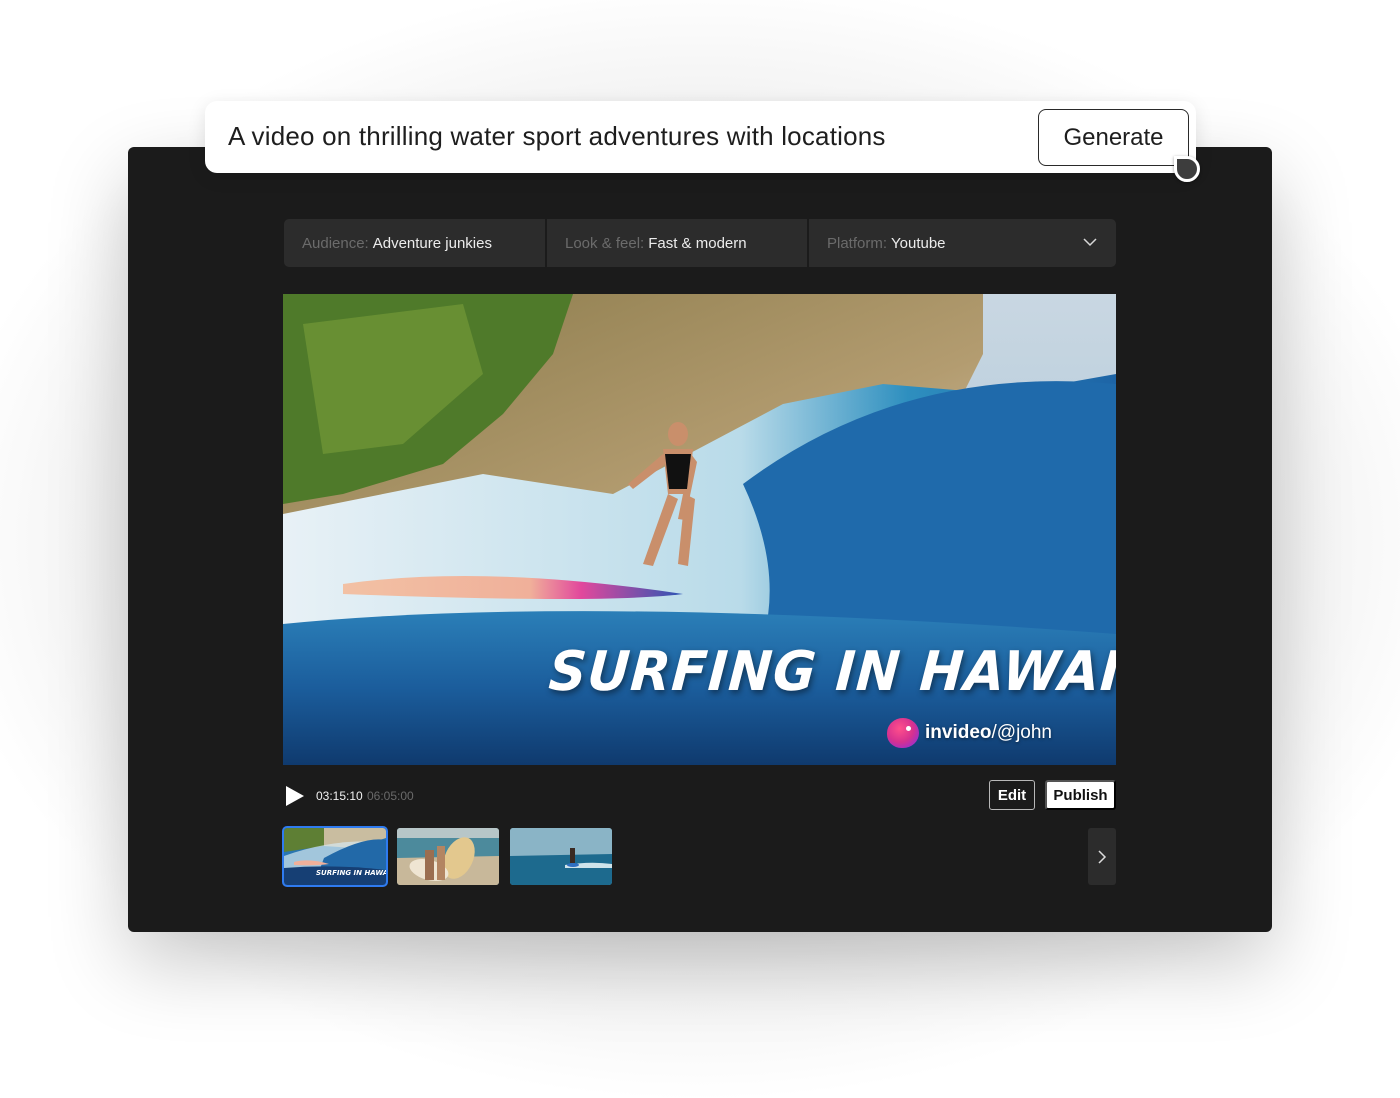 The height and width of the screenshot is (1098, 1400). I want to click on audience-filter: Audience: Adventure junkies, so click(414, 243).